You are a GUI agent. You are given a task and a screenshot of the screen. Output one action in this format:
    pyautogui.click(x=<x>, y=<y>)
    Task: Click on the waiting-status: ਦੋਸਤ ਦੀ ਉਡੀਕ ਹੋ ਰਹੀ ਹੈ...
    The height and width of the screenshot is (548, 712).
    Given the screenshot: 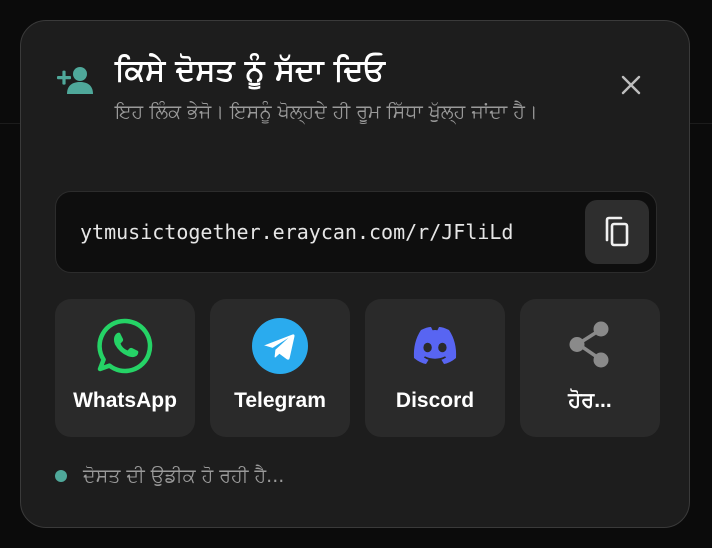 What is the action you would take?
    pyautogui.click(x=169, y=476)
    